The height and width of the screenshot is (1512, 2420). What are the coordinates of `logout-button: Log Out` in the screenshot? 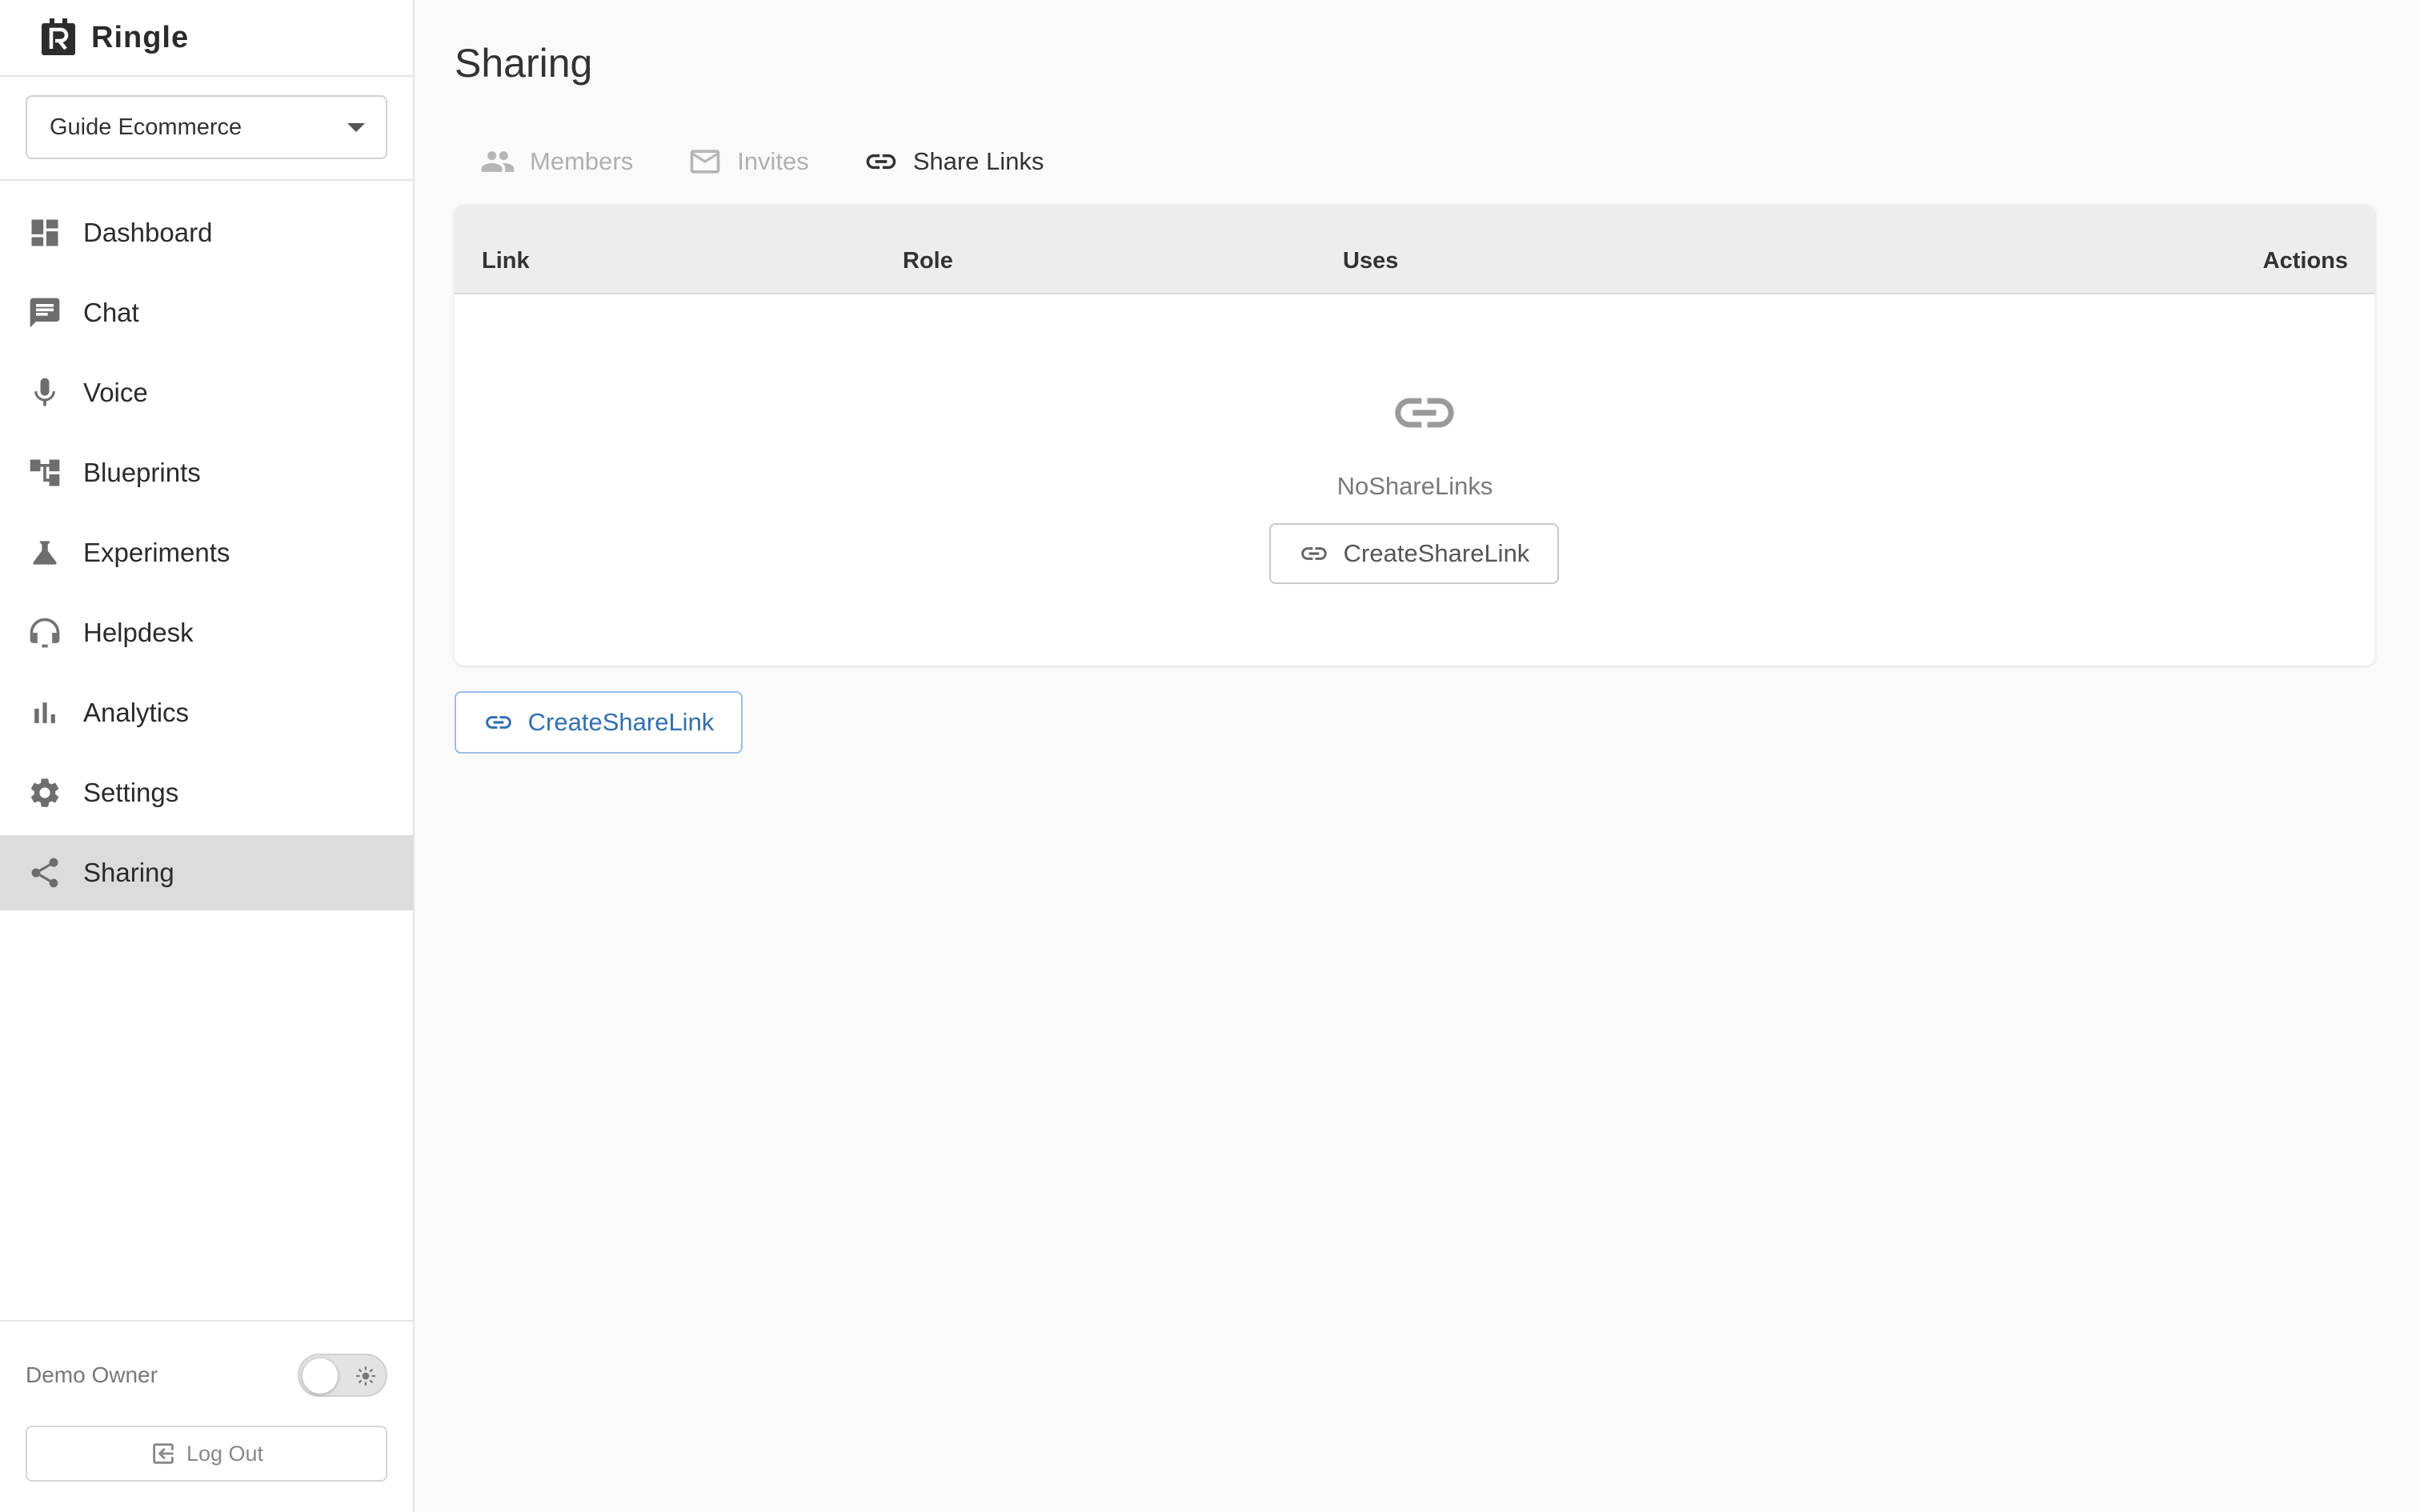 It's located at (206, 1454).